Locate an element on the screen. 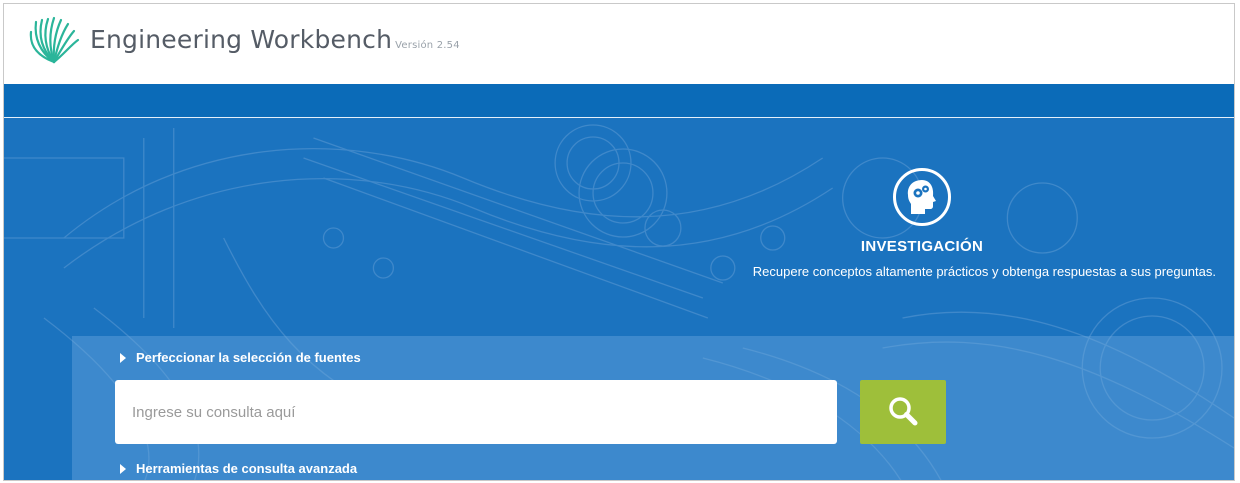  app-title-text: Engineering Workbench is located at coordinates (241, 39).